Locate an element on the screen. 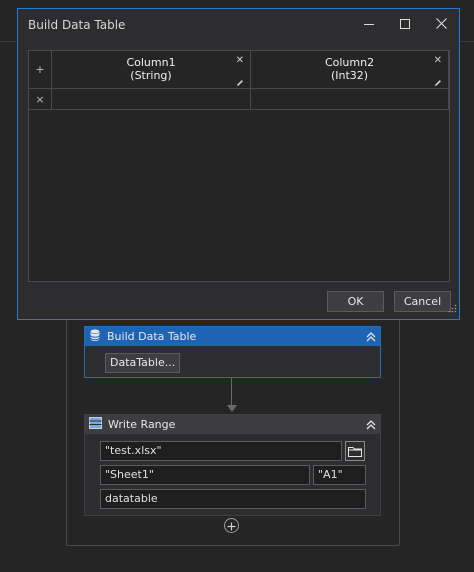  sheet-name-input: "Sheet1" is located at coordinates (205, 475).